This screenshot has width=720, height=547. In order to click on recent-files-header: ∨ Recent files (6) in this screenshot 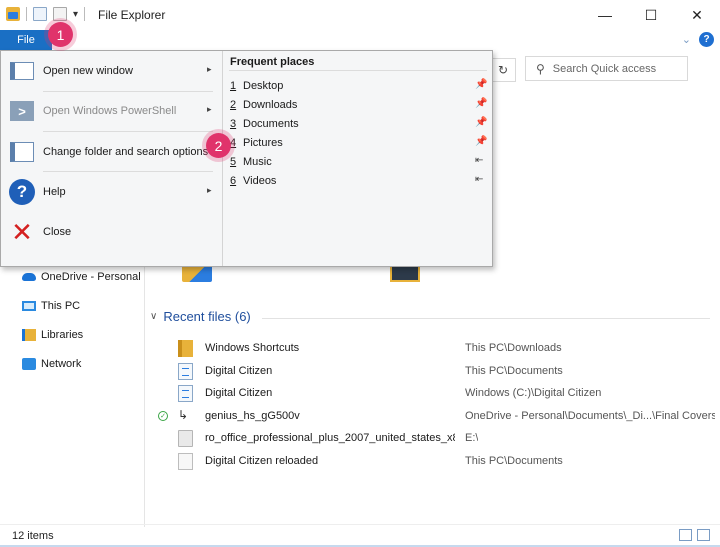, I will do `click(200, 316)`.